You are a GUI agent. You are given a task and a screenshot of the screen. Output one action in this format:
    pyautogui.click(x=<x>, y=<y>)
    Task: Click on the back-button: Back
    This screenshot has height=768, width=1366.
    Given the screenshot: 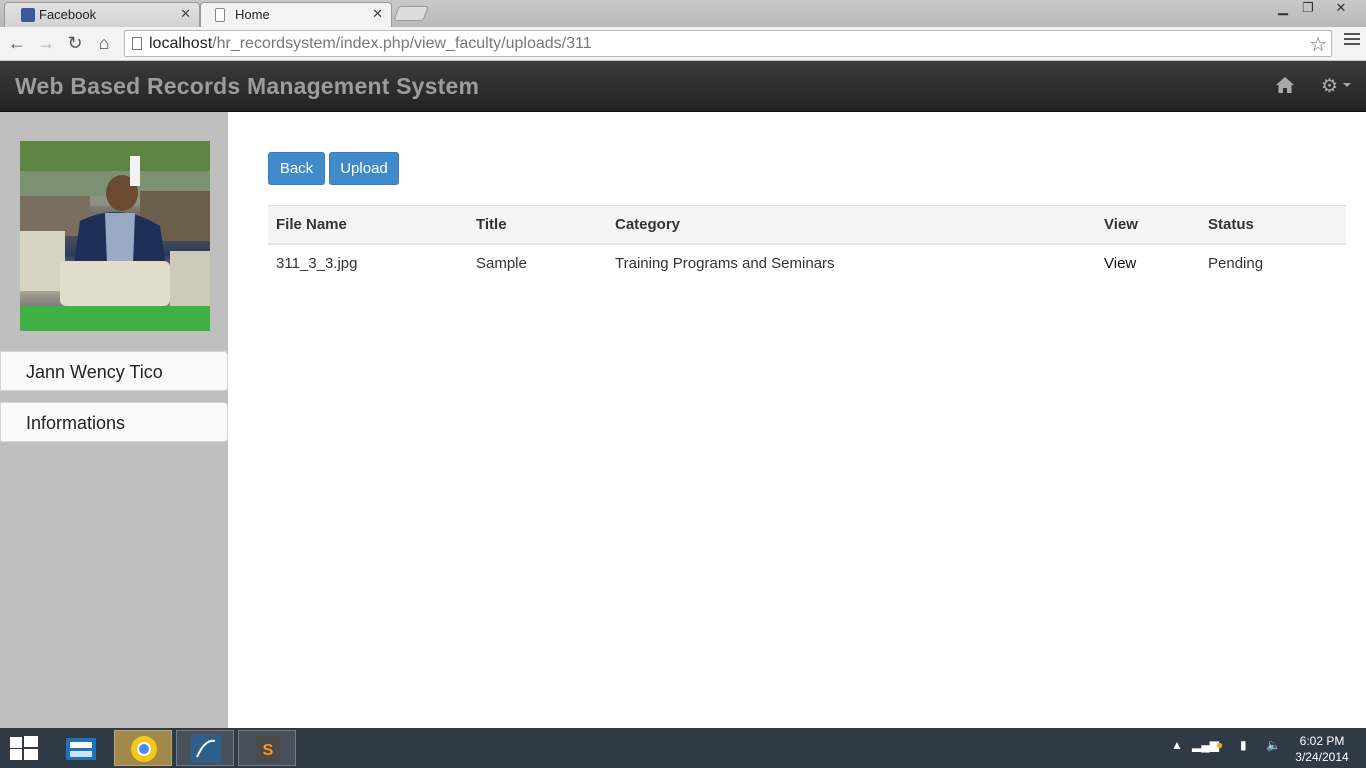 What is the action you would take?
    pyautogui.click(x=296, y=168)
    